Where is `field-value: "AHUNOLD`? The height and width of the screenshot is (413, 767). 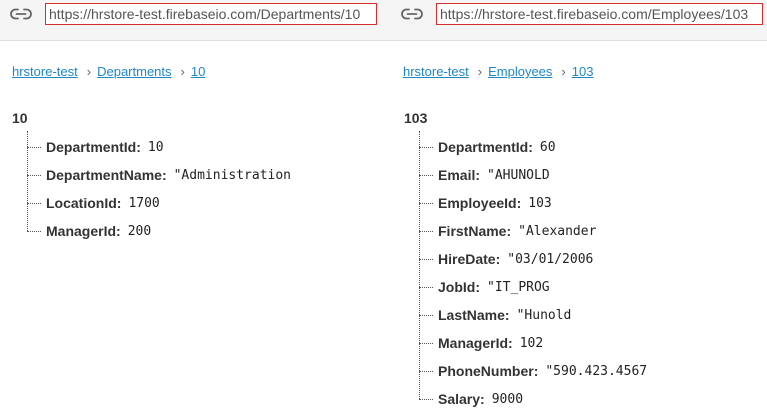
field-value: "AHUNOLD is located at coordinates (520, 175).